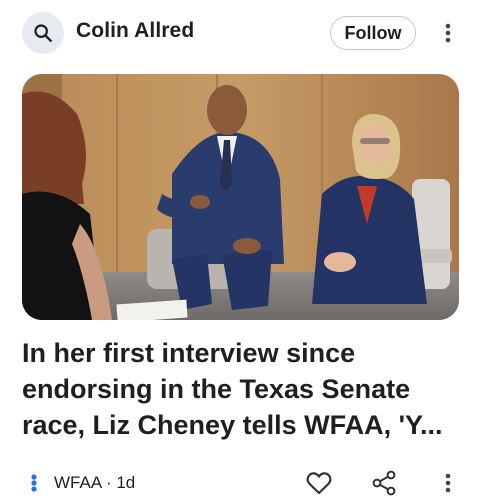  I want to click on headline-line: In her first interview since, so click(189, 353).